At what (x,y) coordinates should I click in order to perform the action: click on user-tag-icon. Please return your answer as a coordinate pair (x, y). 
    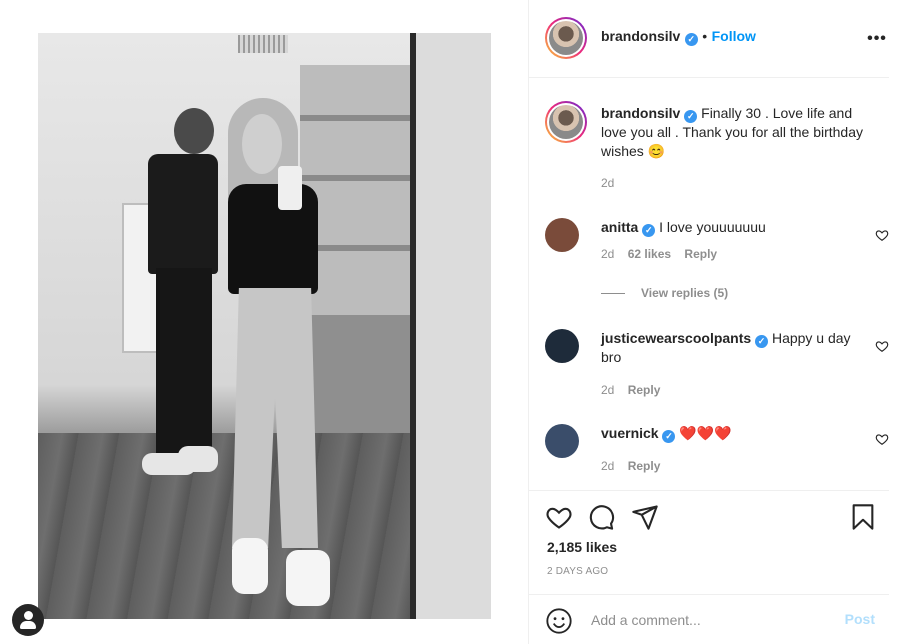
    Looking at the image, I should click on (28, 620).